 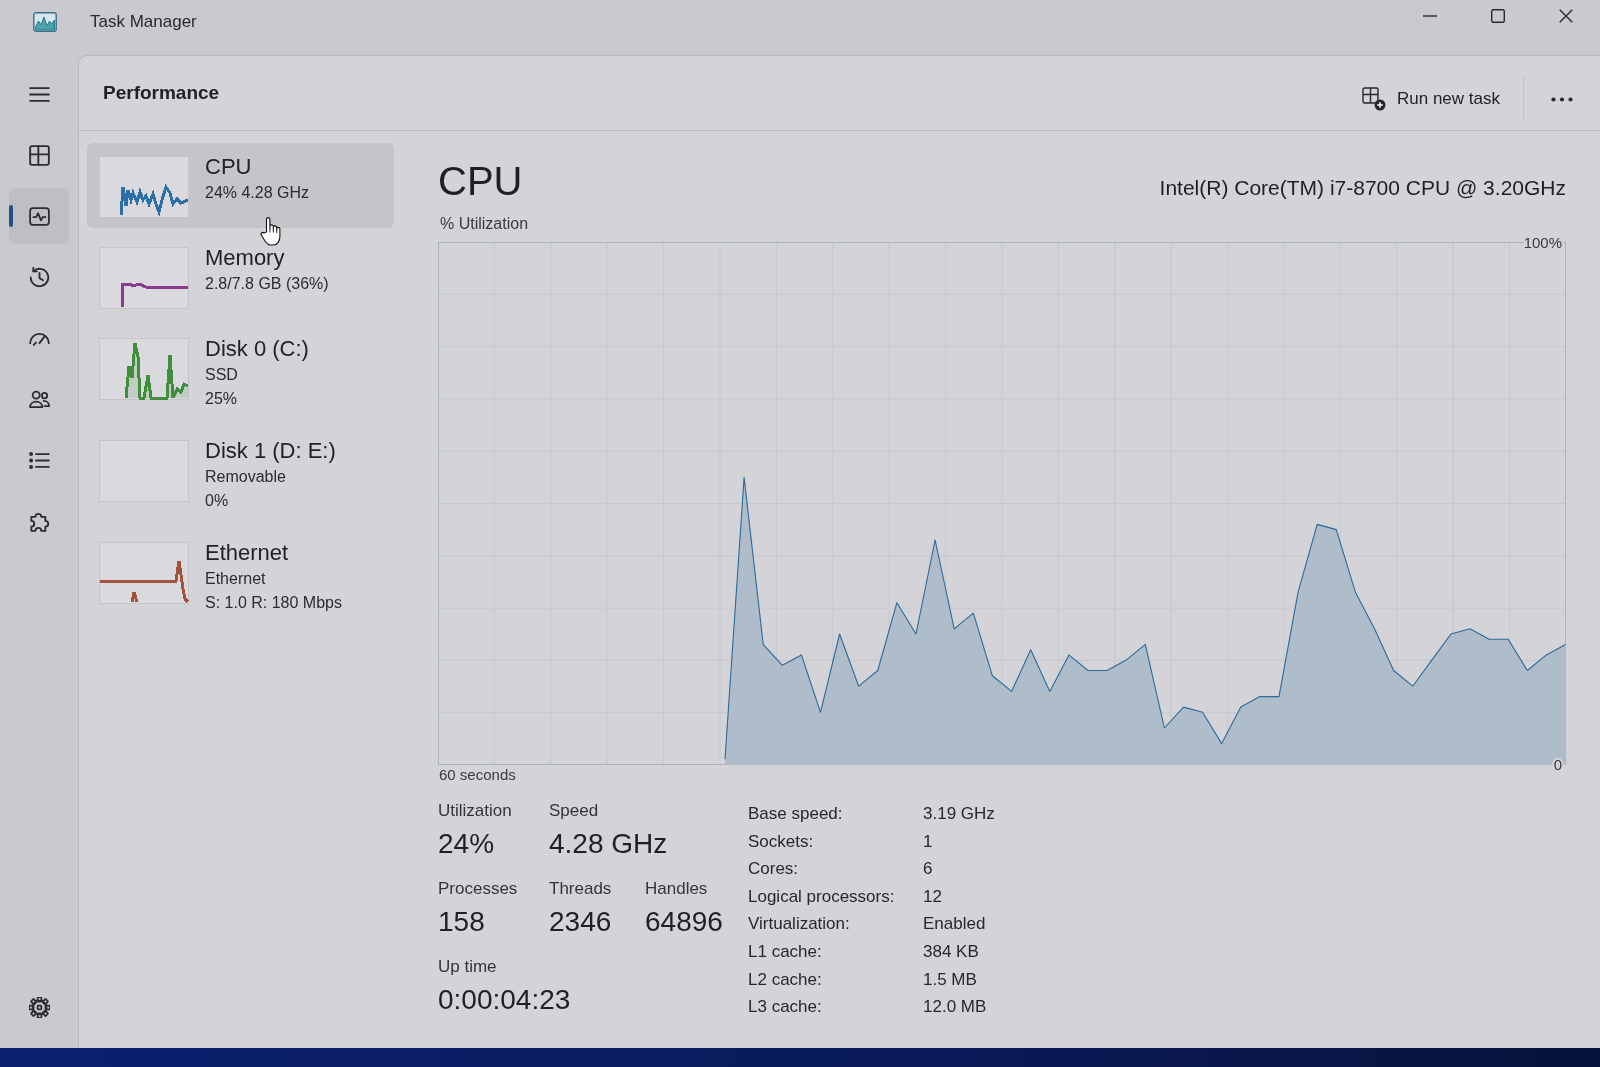 What do you see at coordinates (39, 399) in the screenshot?
I see `people-icon` at bounding box center [39, 399].